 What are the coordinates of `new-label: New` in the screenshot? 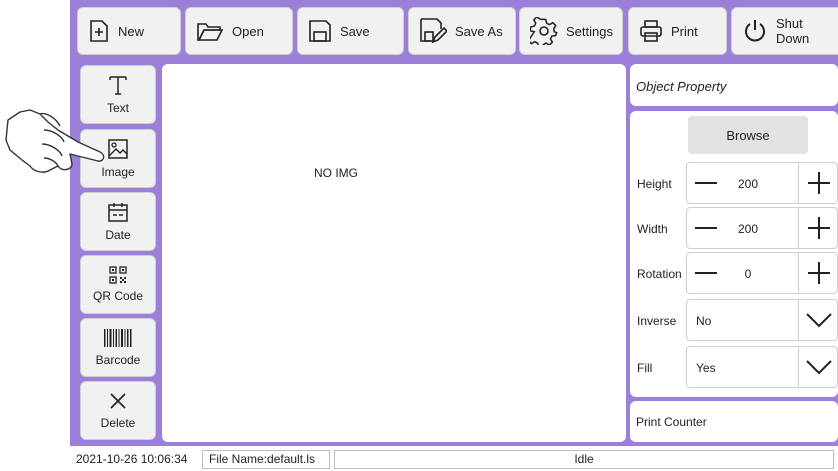 It's located at (131, 31).